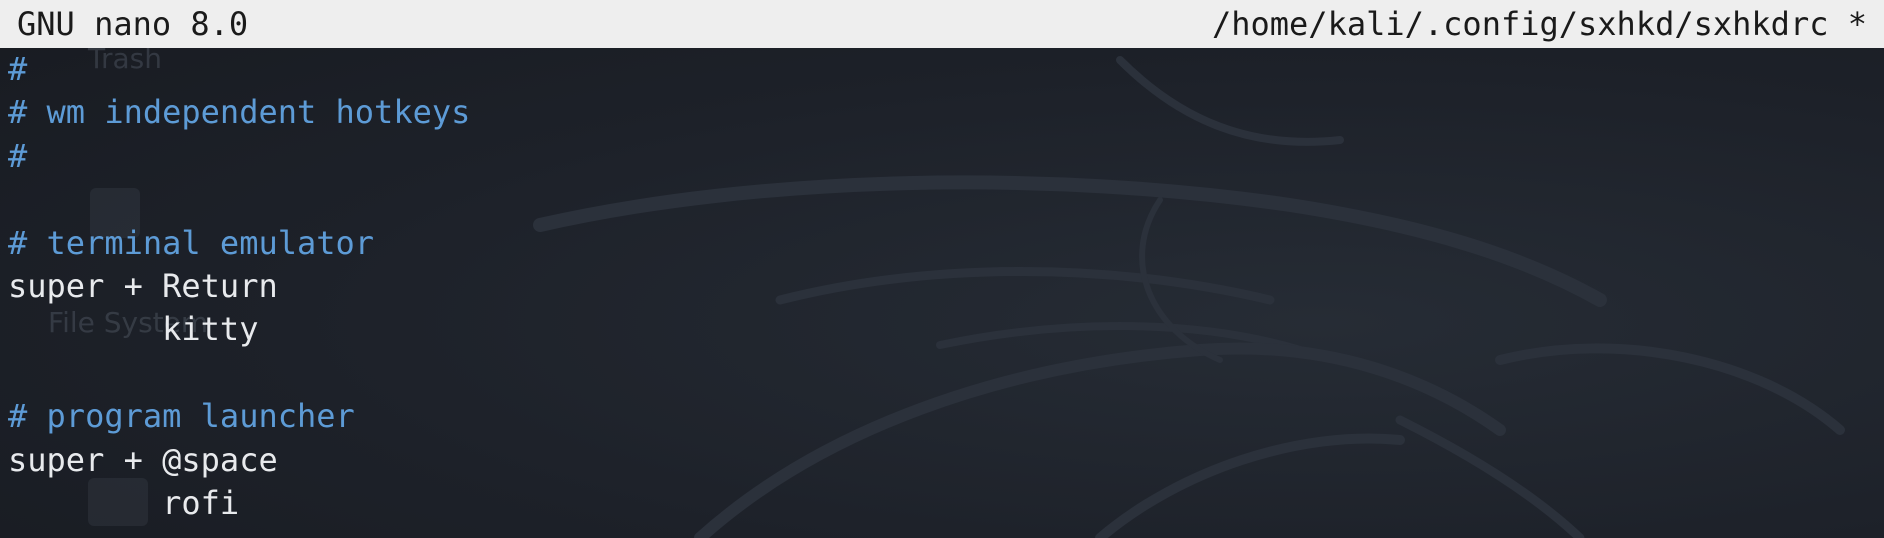 The height and width of the screenshot is (538, 1884). I want to click on editor-line: # terminal emulator, so click(938, 243).